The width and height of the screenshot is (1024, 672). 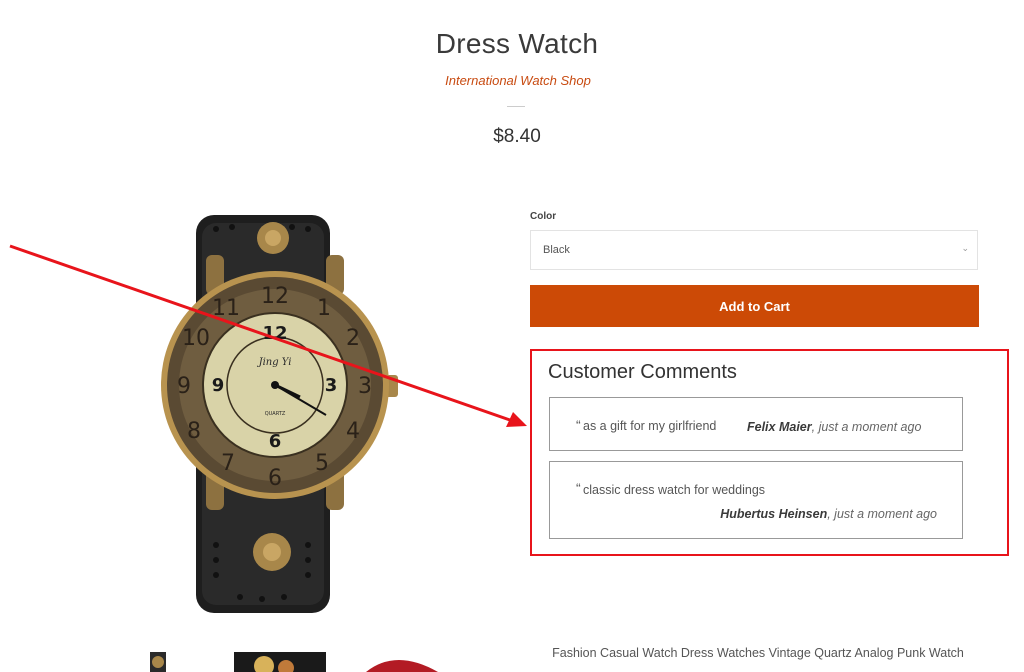 What do you see at coordinates (353, 431) in the screenshot?
I see `svg-text: 4` at bounding box center [353, 431].